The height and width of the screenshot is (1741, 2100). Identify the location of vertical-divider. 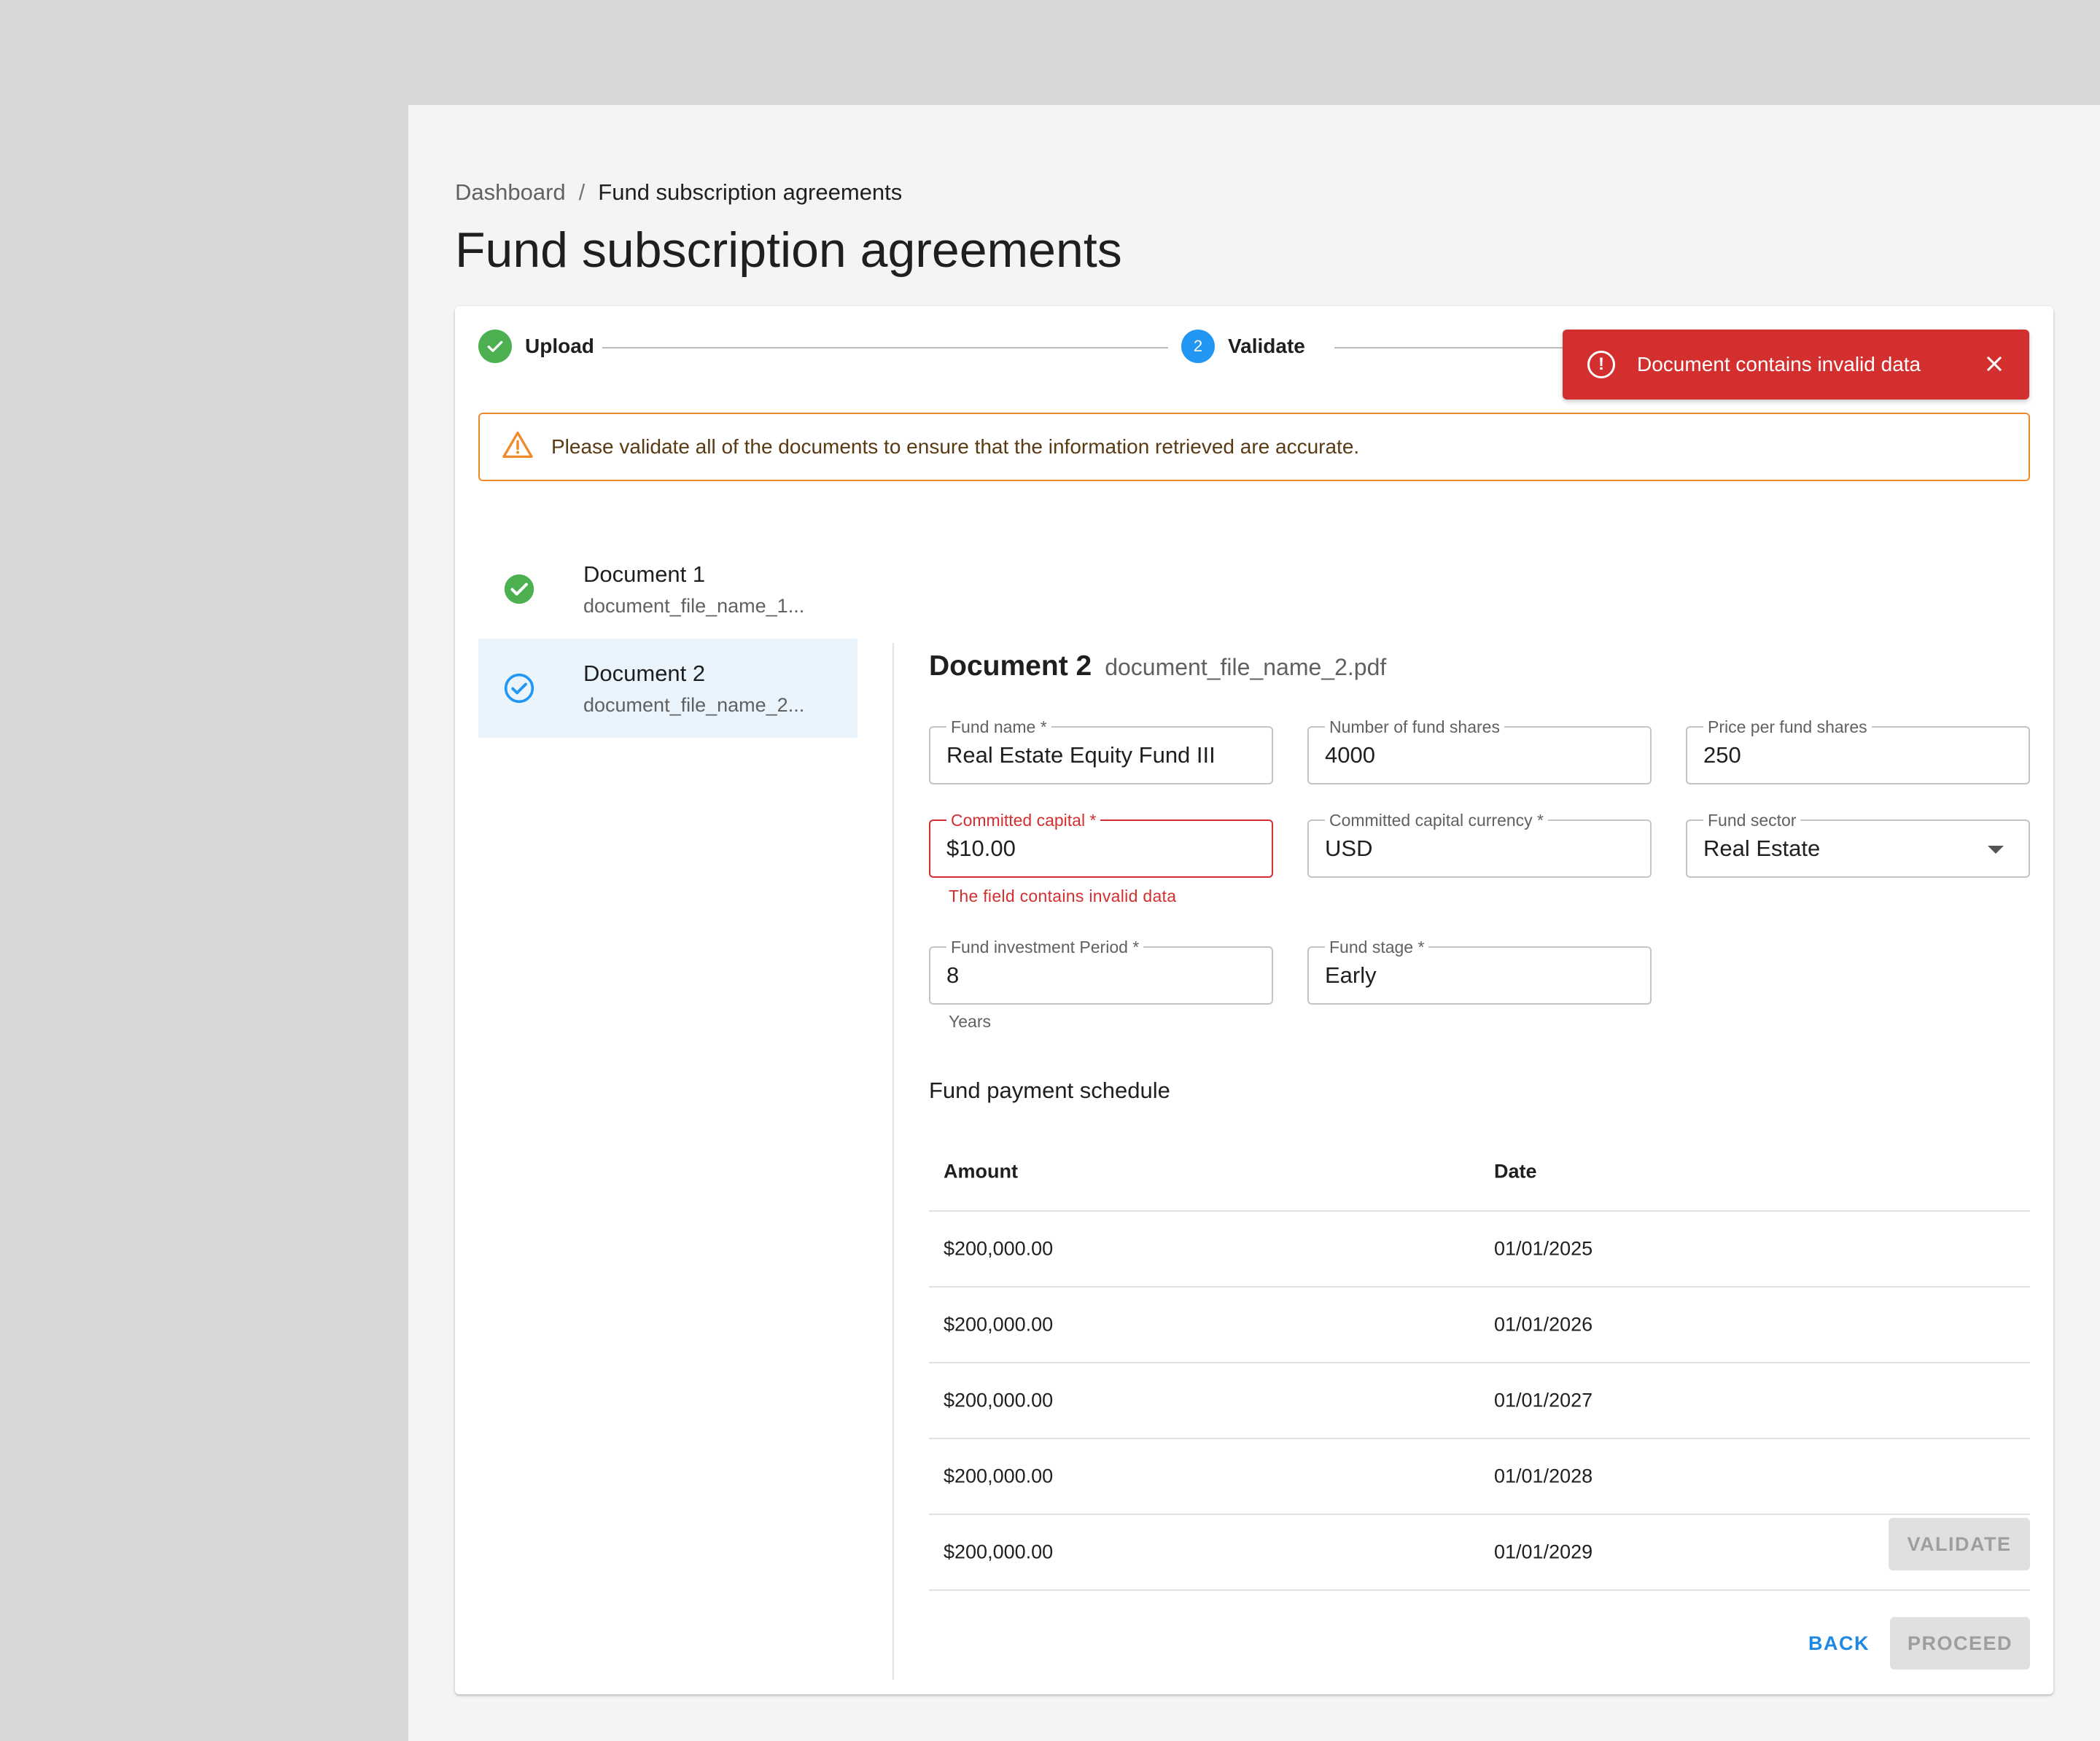
(893, 1161).